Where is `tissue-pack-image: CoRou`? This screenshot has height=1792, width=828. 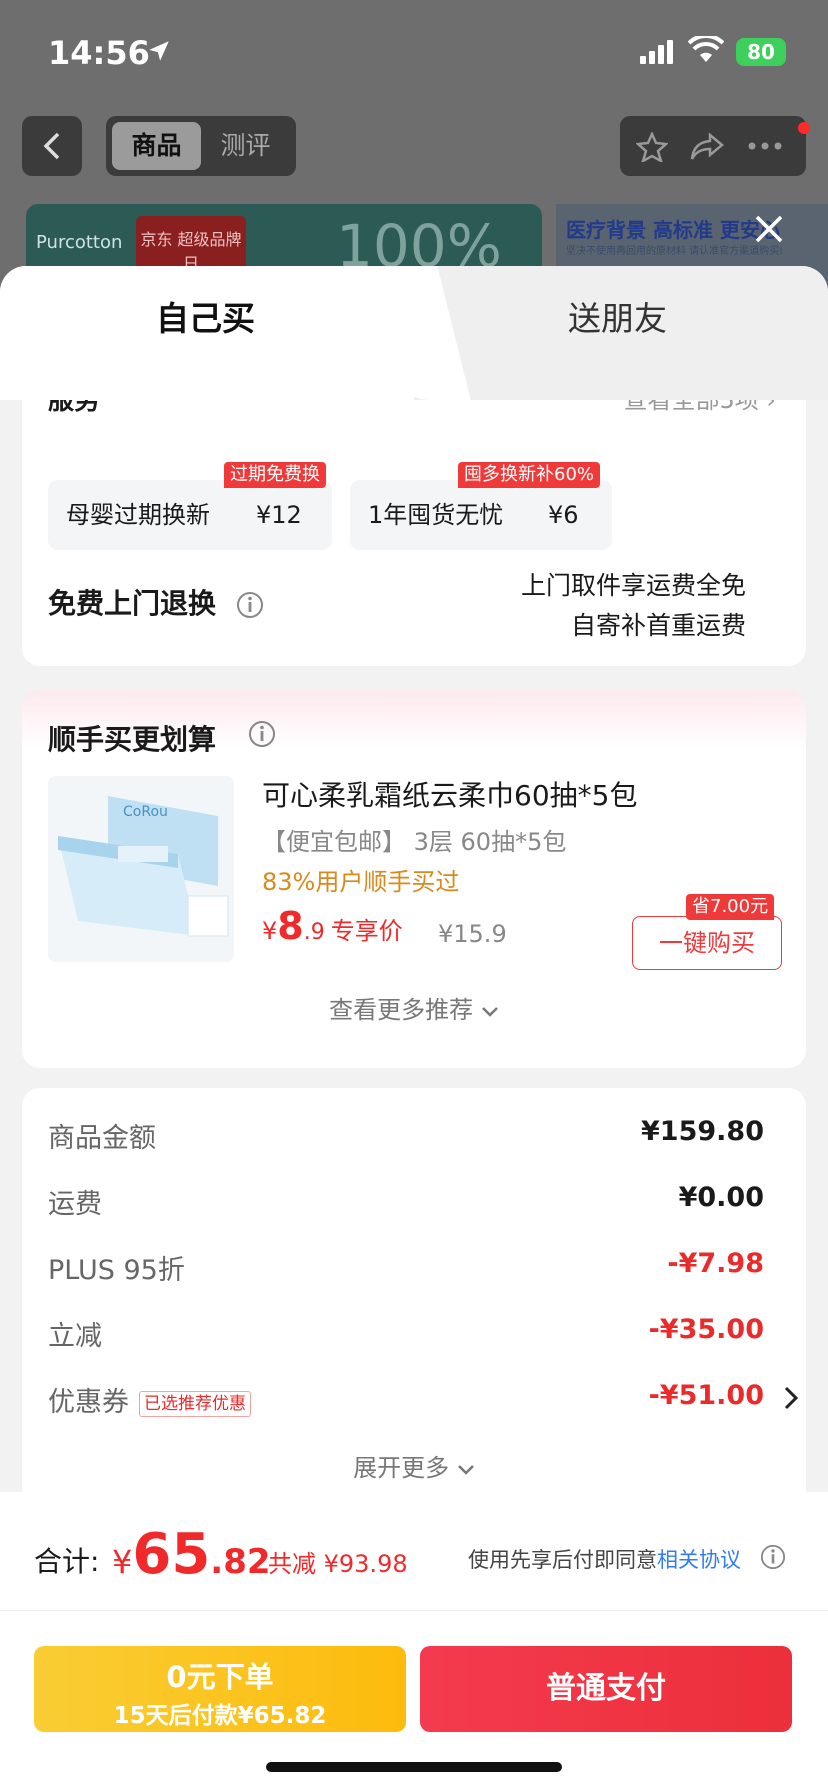 tissue-pack-image: CoRou is located at coordinates (141, 869).